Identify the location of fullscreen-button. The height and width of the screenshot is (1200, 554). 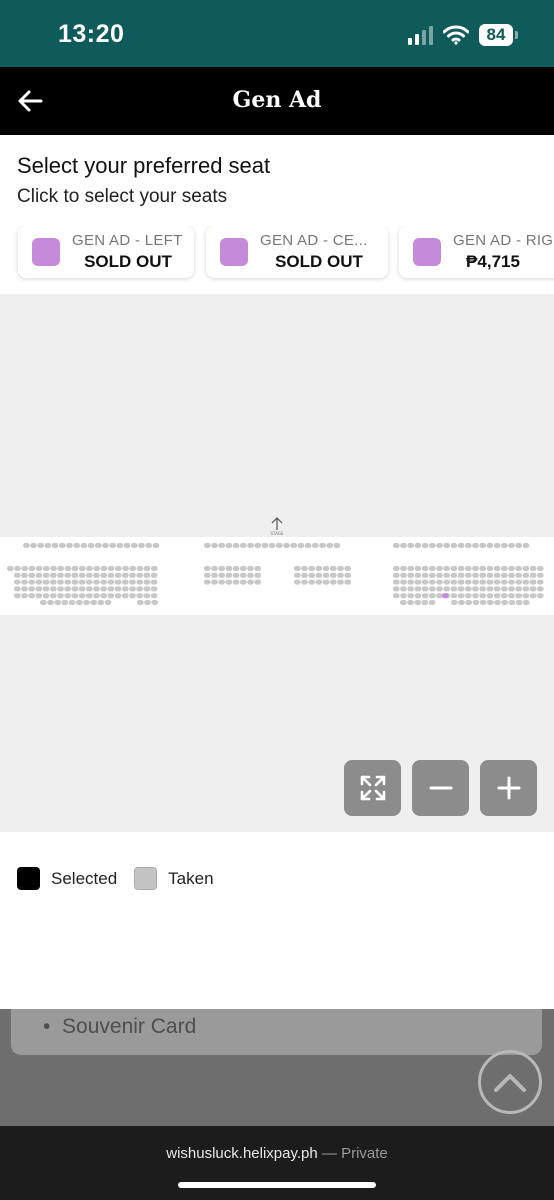
(372, 788).